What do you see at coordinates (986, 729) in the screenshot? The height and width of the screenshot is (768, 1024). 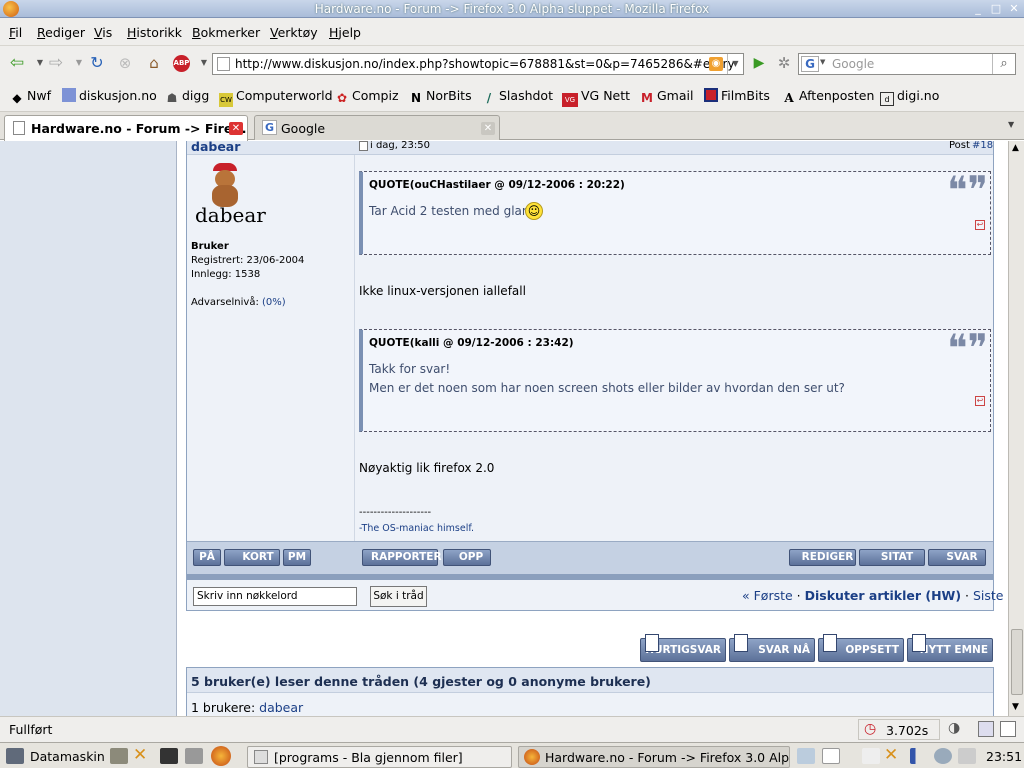 I see `page-style-icon` at bounding box center [986, 729].